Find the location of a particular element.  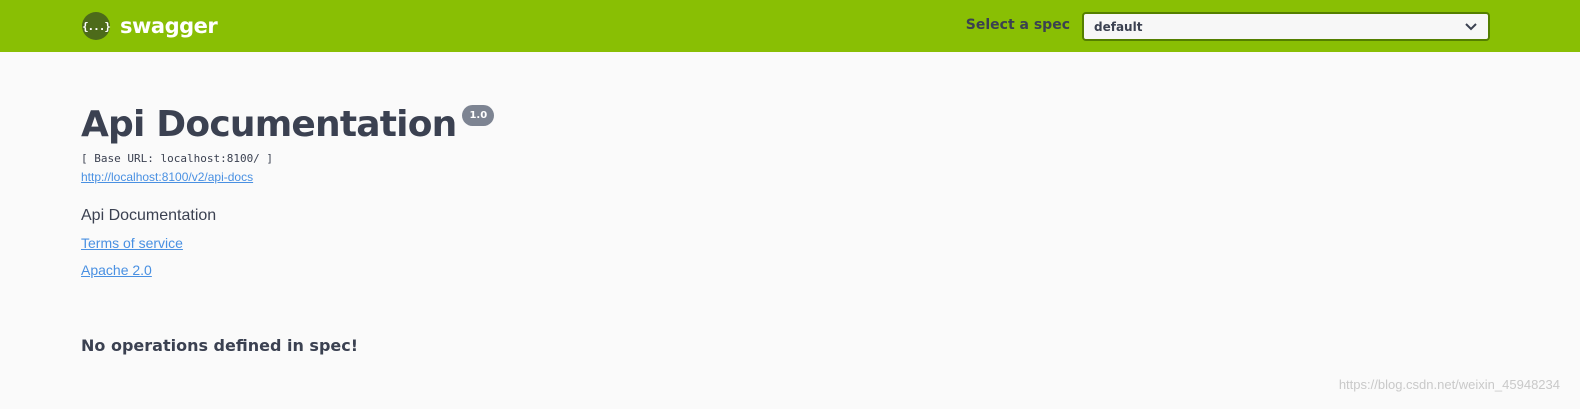

chevron-down-icon is located at coordinates (1471, 27).